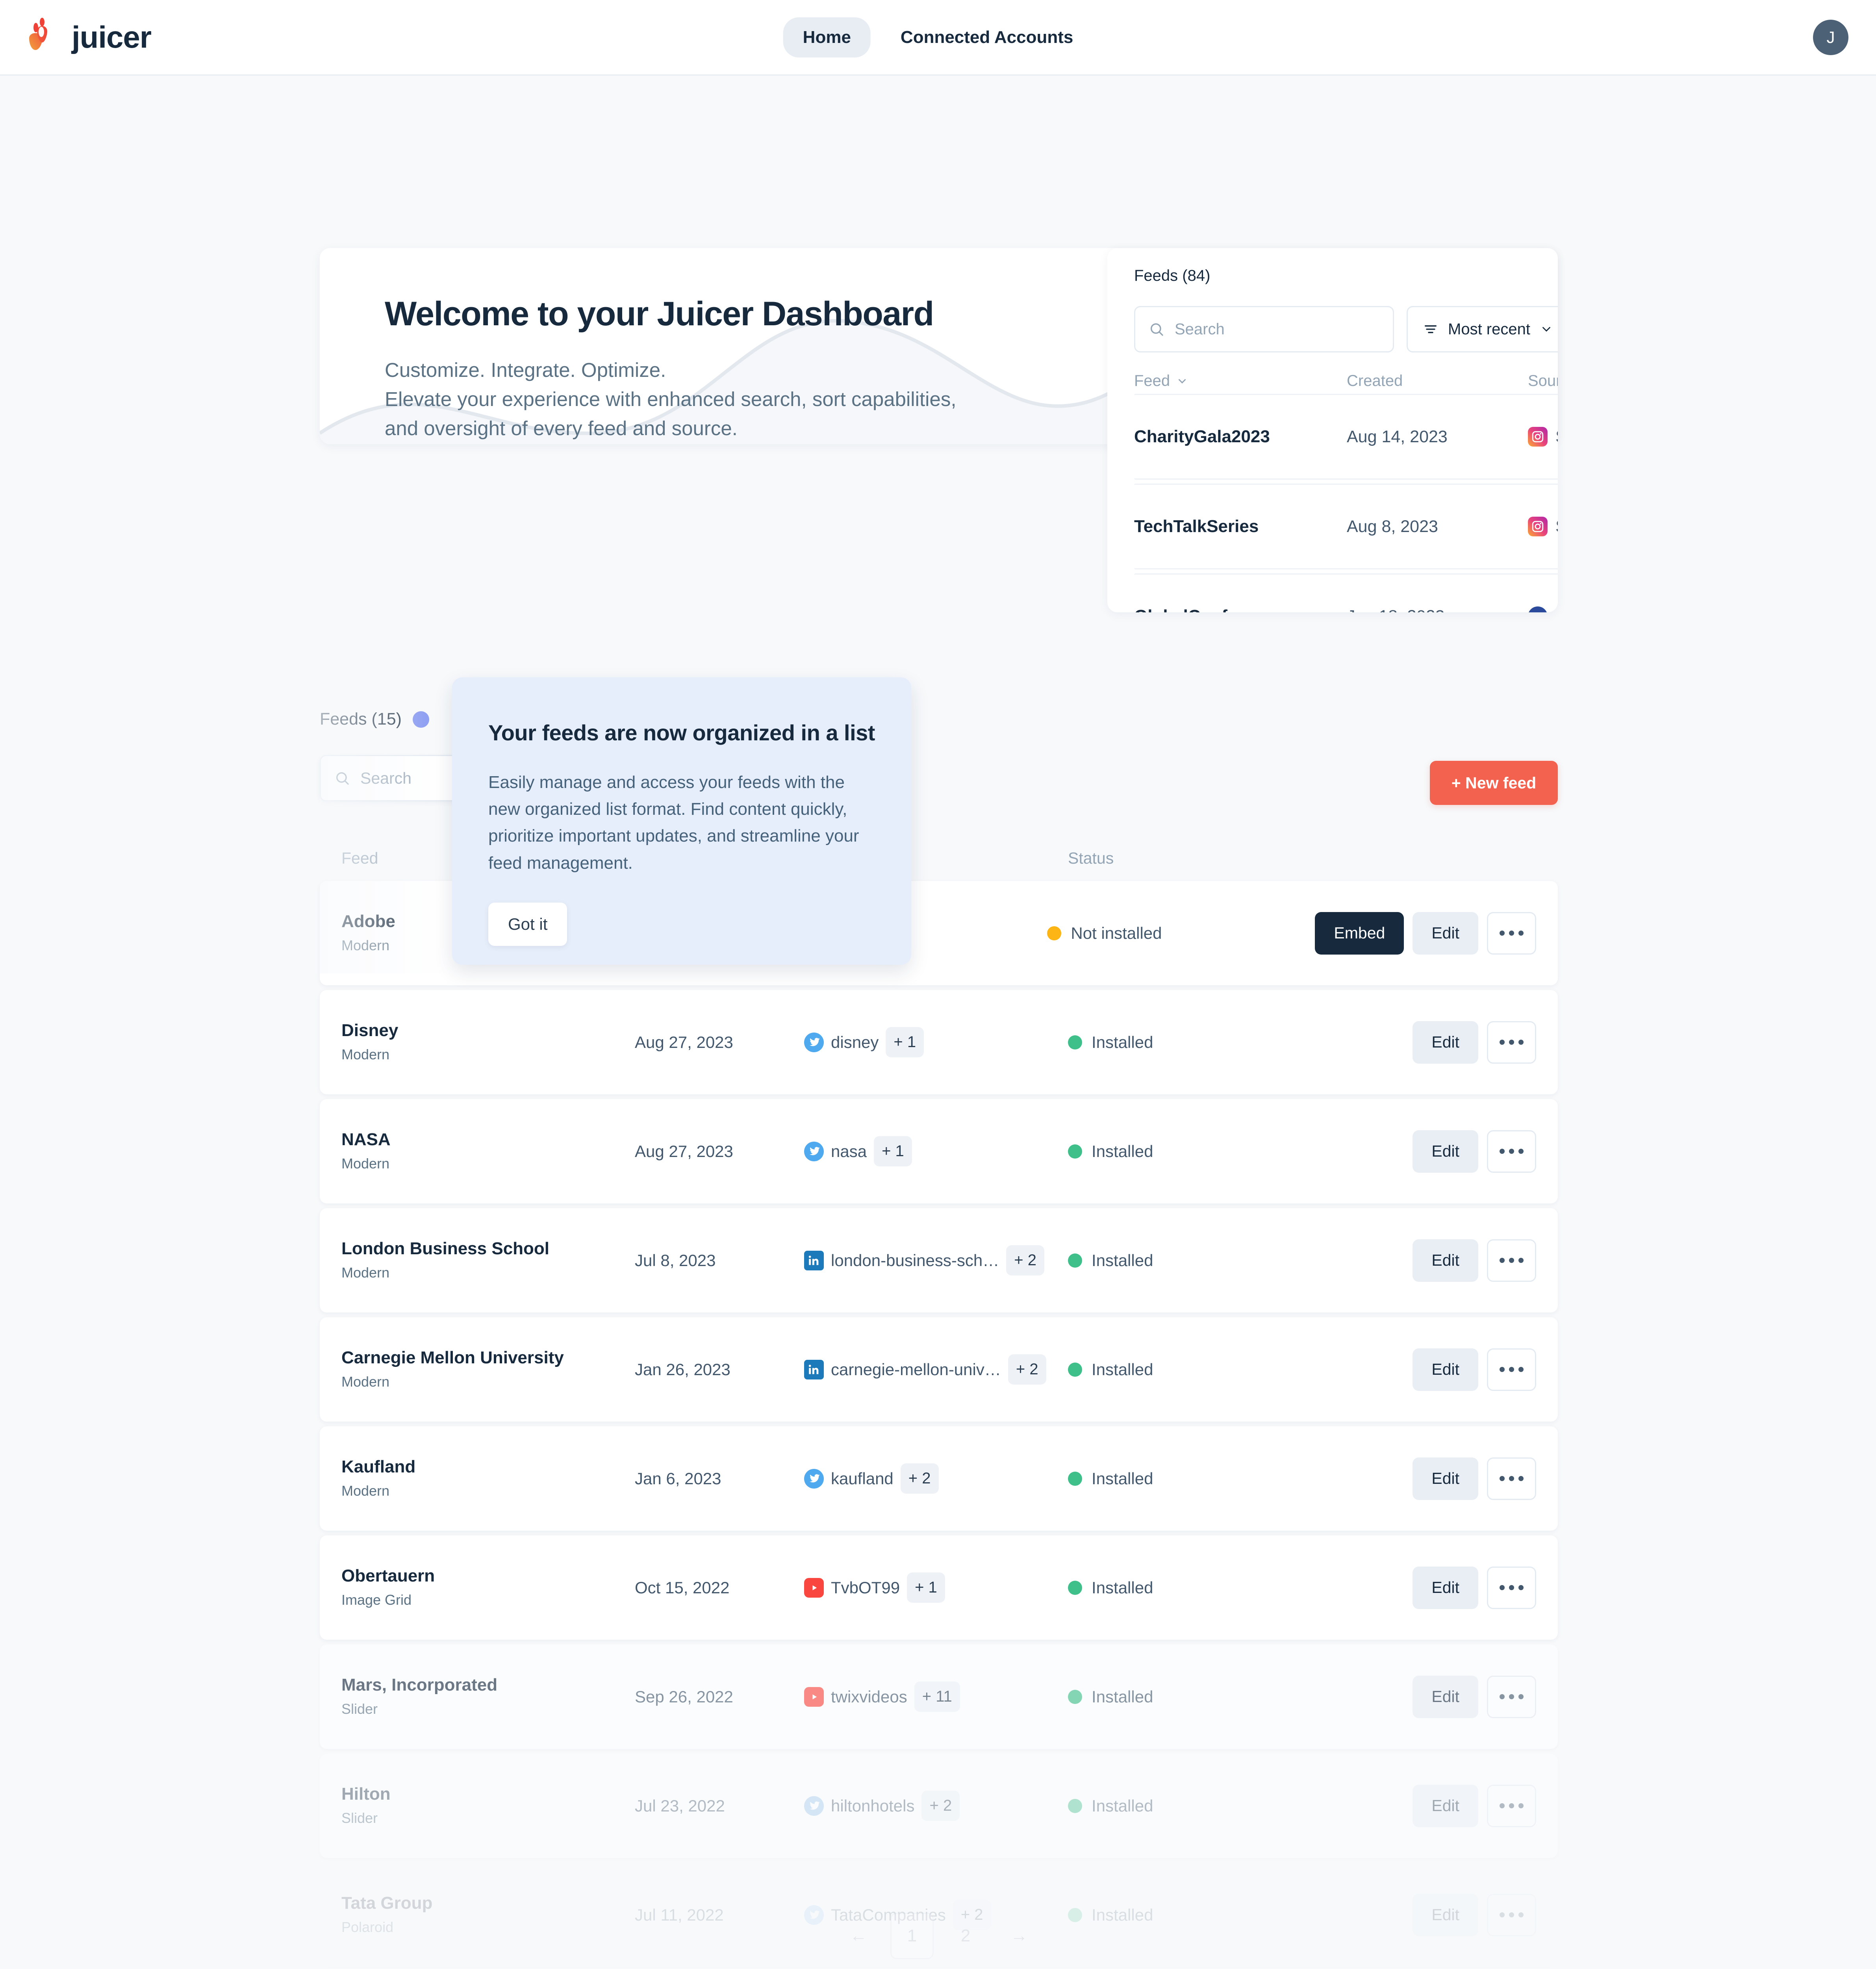  What do you see at coordinates (1240, 381) in the screenshot?
I see `feeds-preview-col-feed: Feed` at bounding box center [1240, 381].